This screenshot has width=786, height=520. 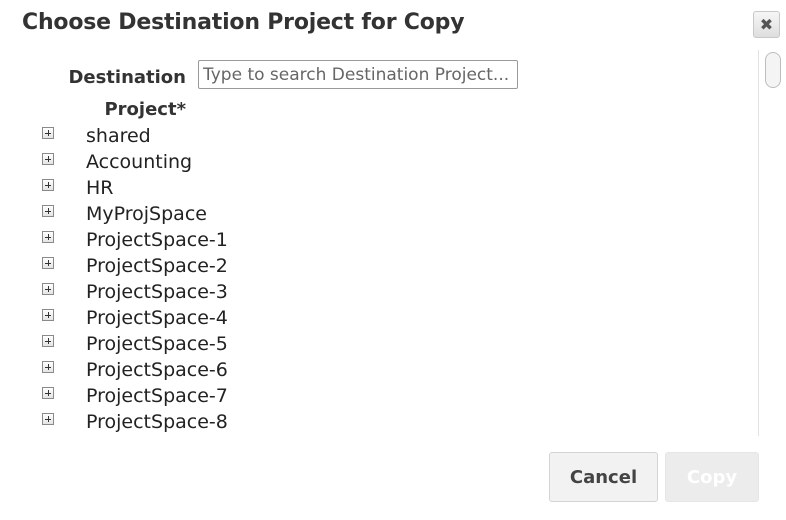 I want to click on tree-item: ProjectSpace-8, so click(x=135, y=422).